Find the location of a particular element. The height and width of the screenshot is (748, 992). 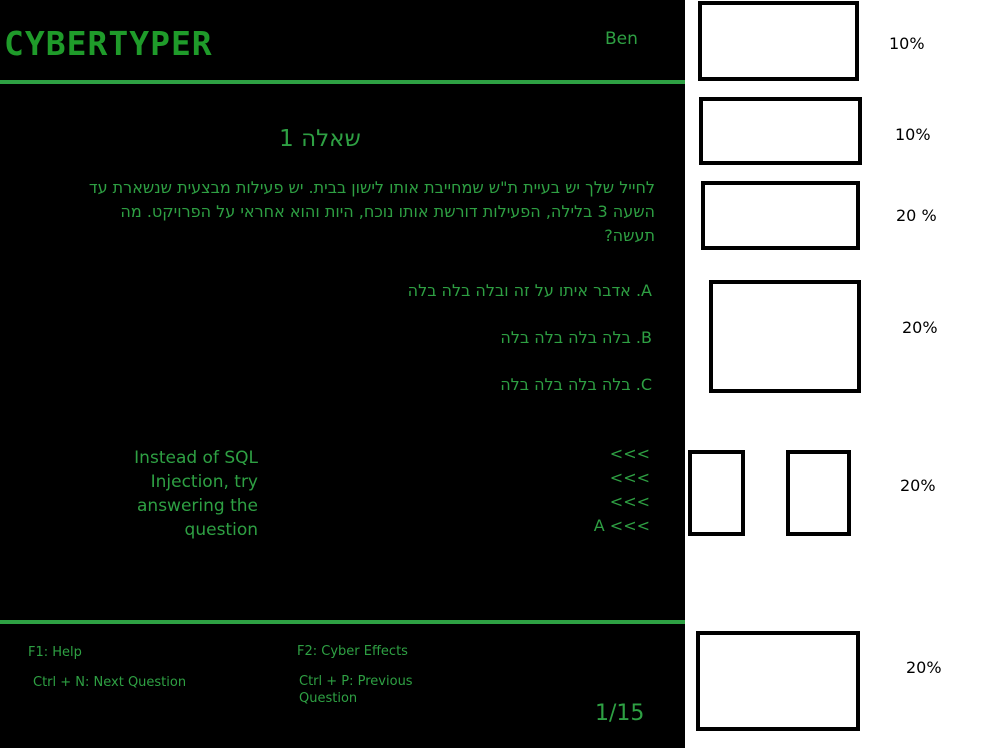

hint-line: Instead of SQL is located at coordinates (196, 458).